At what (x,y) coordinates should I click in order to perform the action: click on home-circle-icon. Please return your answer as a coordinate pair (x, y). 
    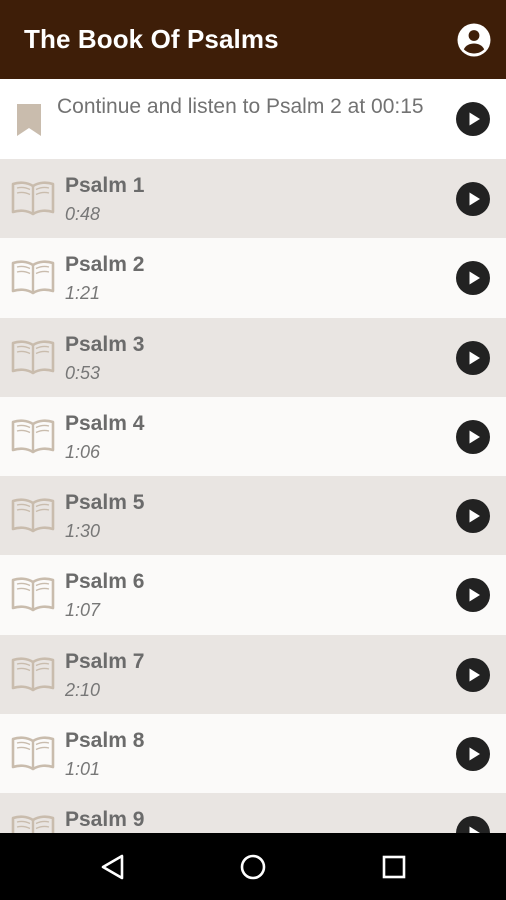
    Looking at the image, I should click on (253, 867).